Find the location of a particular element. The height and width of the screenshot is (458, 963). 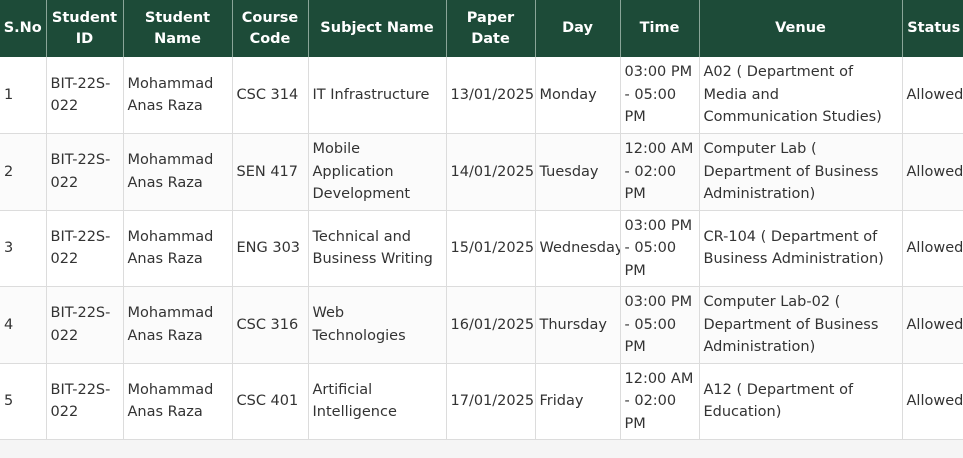

cell-subject-name: Mobile Application Development is located at coordinates (377, 172).